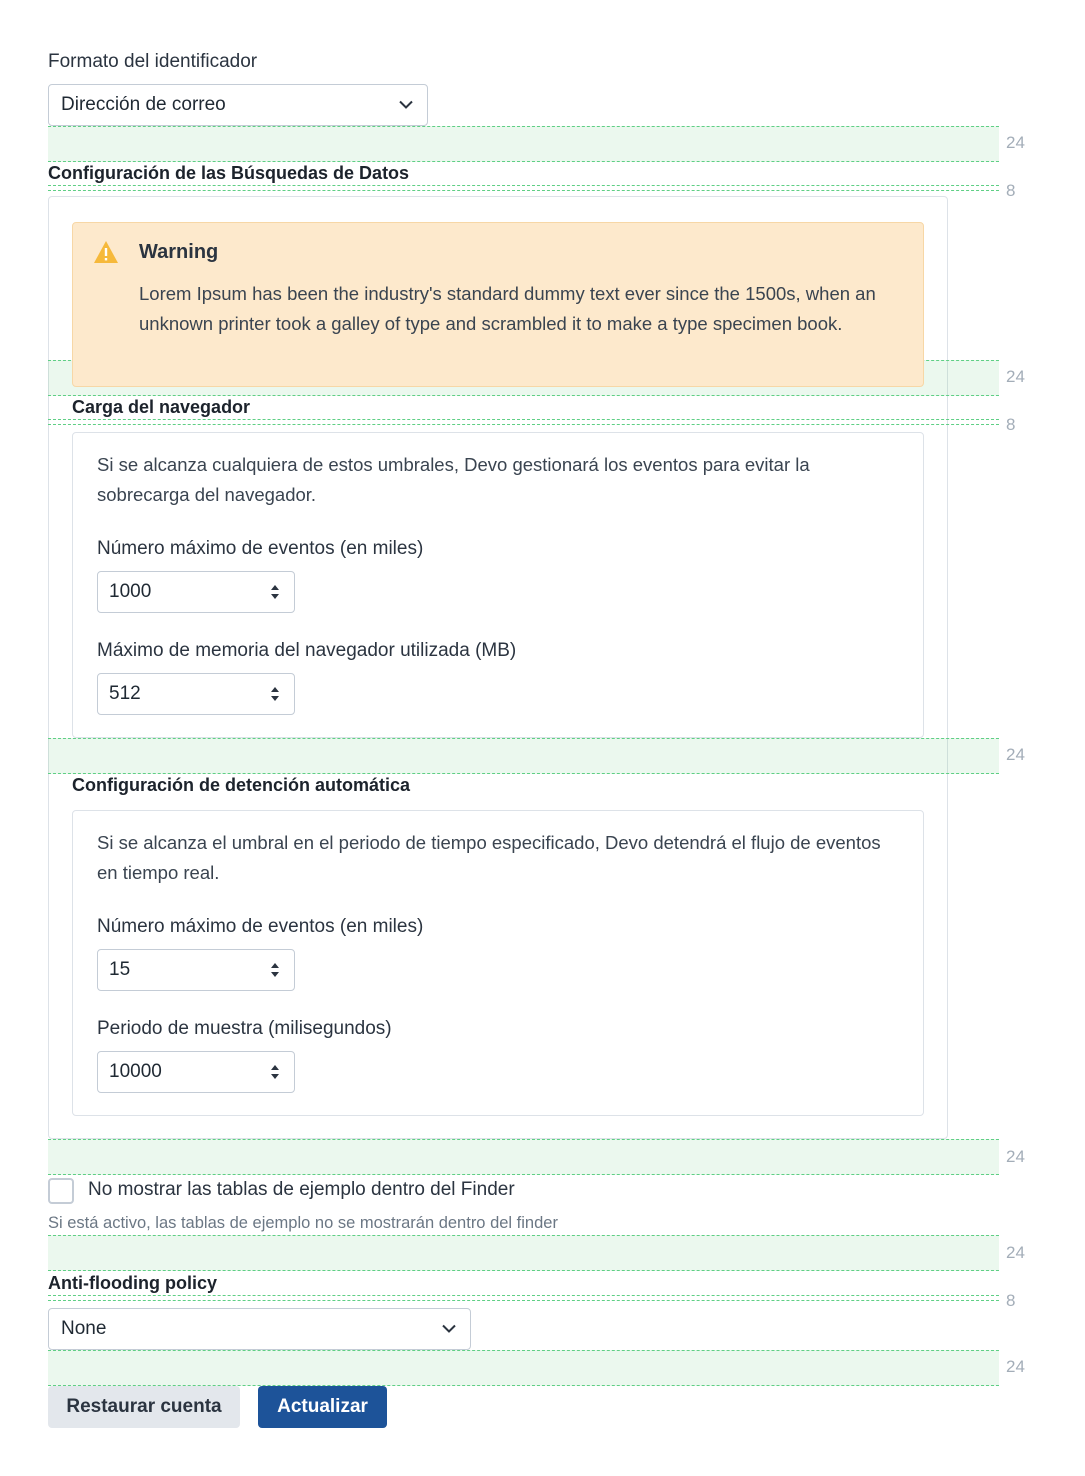 This screenshot has width=1085, height=1476. I want to click on update-button: Actualizar, so click(322, 1407).